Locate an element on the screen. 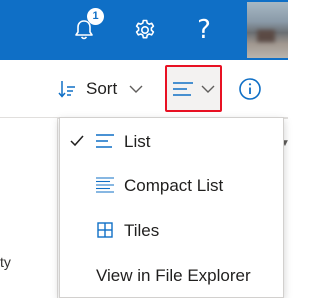 Image resolution: width=320 pixels, height=298 pixels. user-avatar is located at coordinates (267, 30).